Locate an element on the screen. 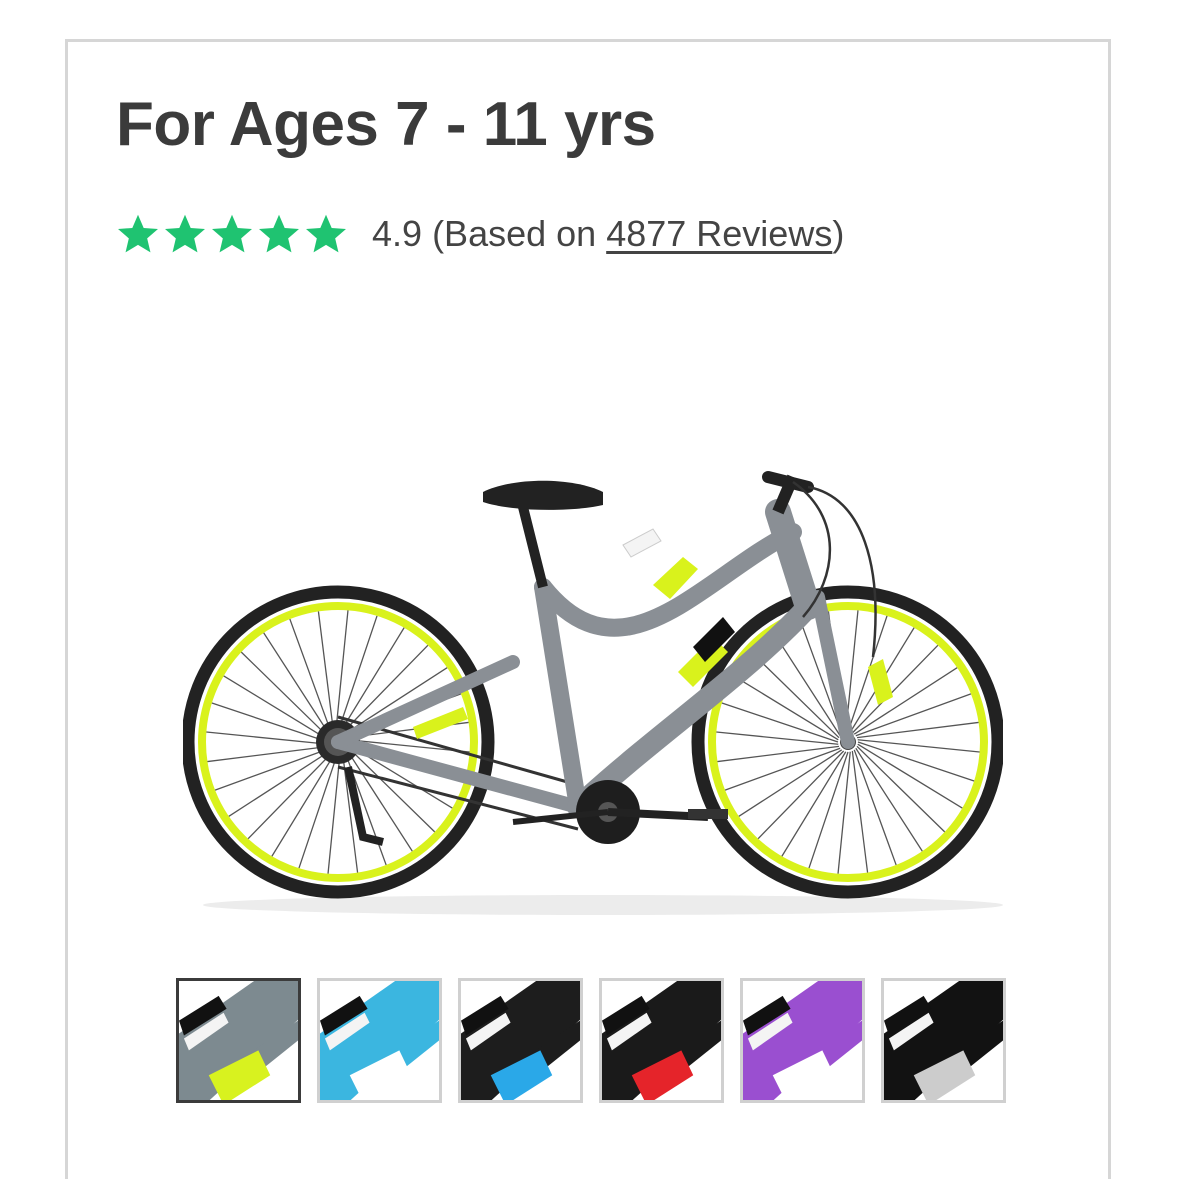 The height and width of the screenshot is (1179, 1179). color-swatch-black-red is located at coordinates (661, 1040).